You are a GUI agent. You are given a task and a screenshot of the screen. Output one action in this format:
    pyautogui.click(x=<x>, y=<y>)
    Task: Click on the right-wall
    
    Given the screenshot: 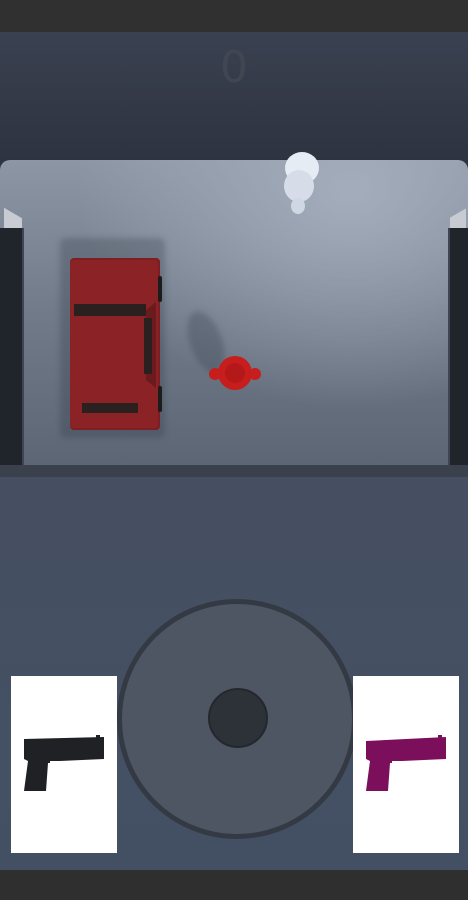 What is the action you would take?
    pyautogui.click(x=458, y=347)
    